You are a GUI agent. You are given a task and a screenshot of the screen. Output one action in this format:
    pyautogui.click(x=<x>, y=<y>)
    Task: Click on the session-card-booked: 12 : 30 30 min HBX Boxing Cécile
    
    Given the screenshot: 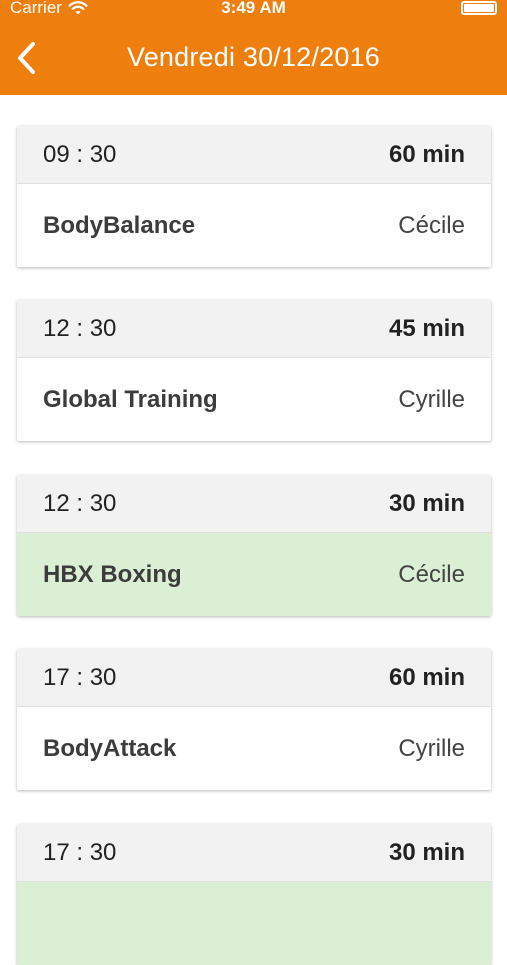 What is the action you would take?
    pyautogui.click(x=254, y=545)
    